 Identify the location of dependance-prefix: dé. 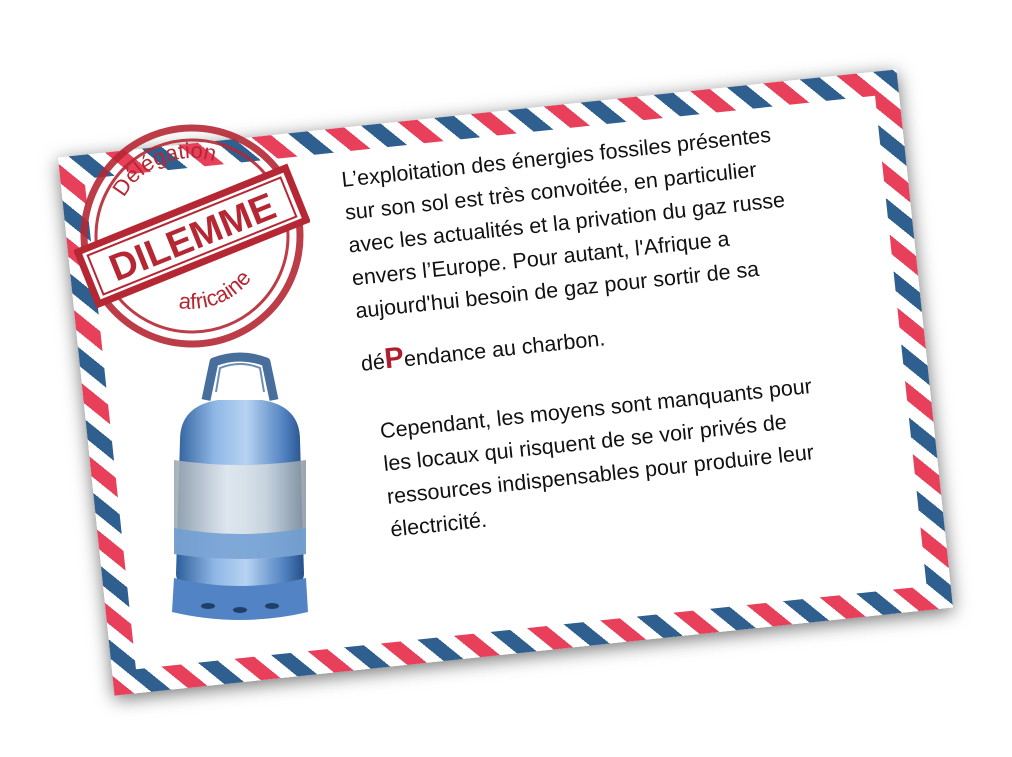
(373, 362).